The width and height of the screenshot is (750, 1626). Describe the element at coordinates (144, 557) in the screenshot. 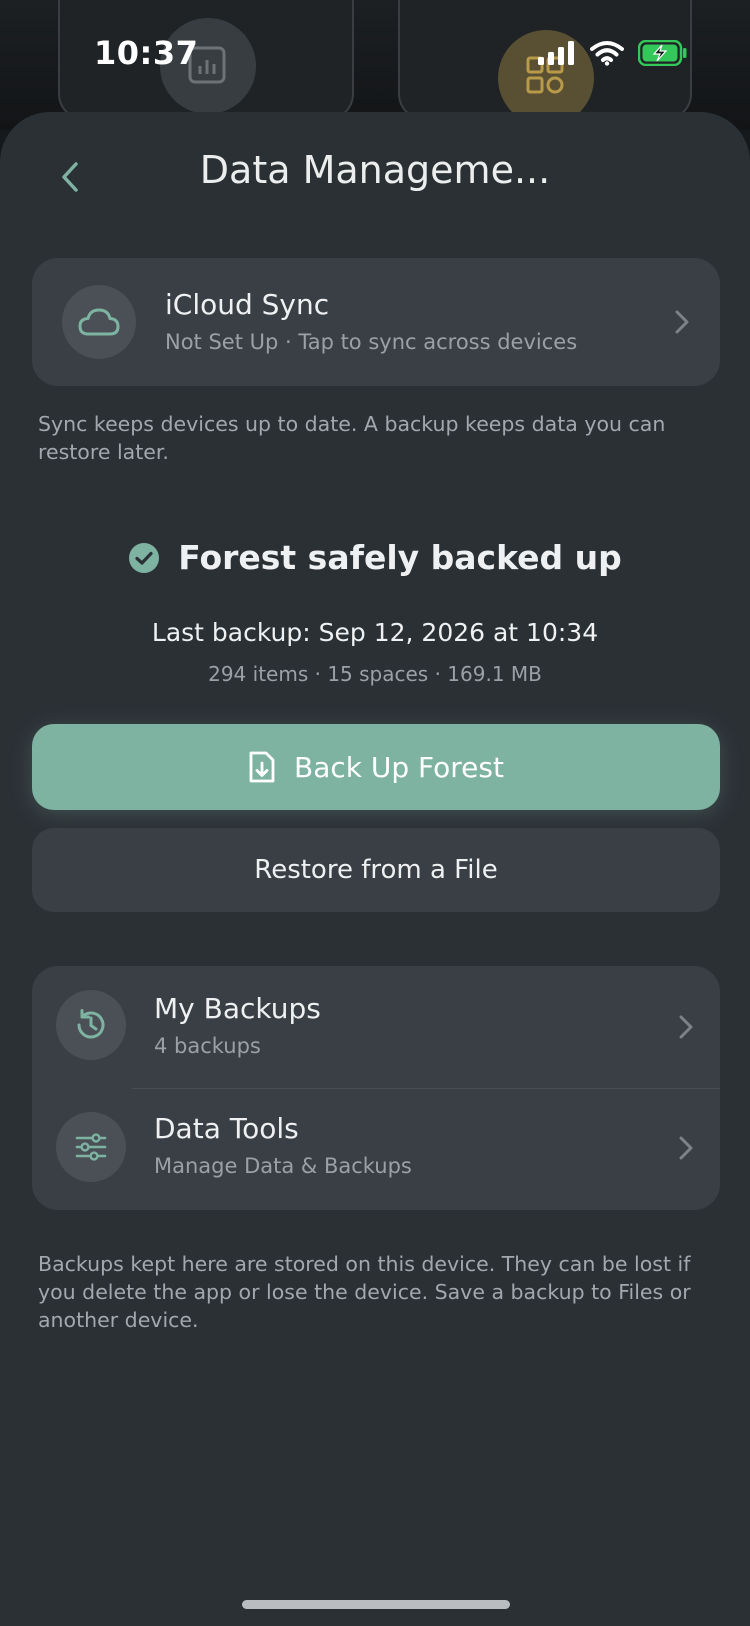

I see `check-circle-icon` at that location.